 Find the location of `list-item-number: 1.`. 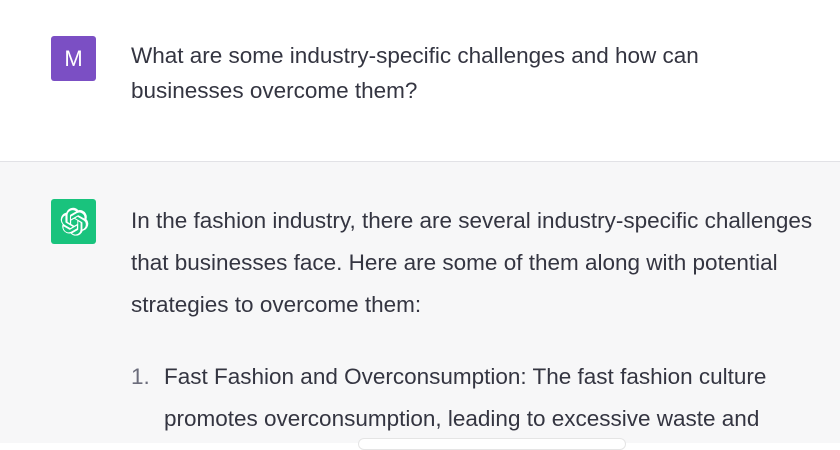

list-item-number: 1. is located at coordinates (140, 376).